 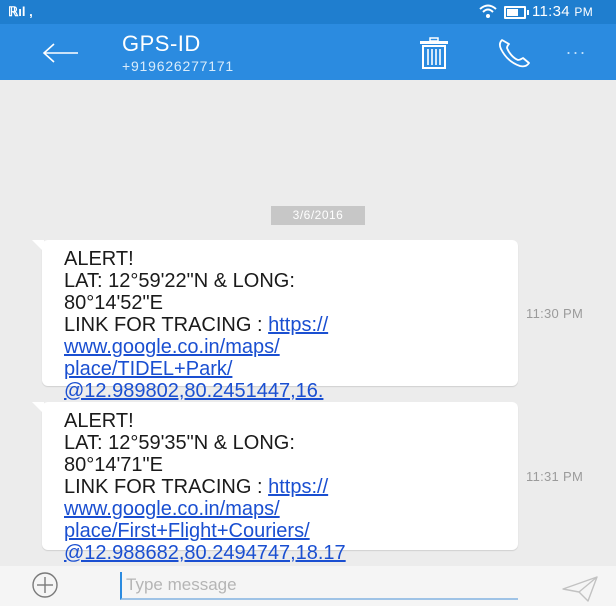 What do you see at coordinates (286, 391) in the screenshot?
I see `tracing-link: @12.989802,80.2451447,16.` at bounding box center [286, 391].